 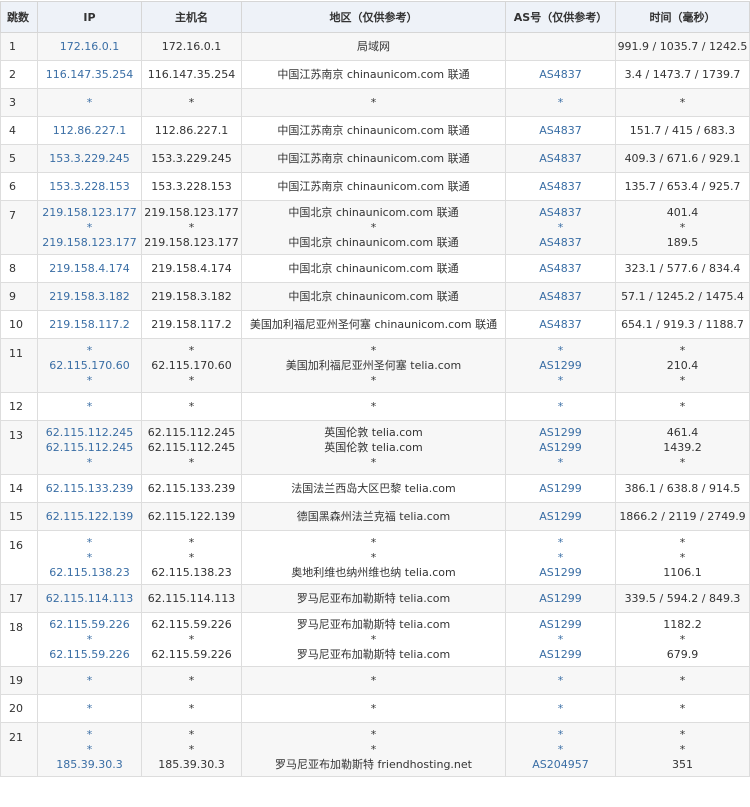 I want to click on hostname-value: 62.115.112.245, so click(x=191, y=447).